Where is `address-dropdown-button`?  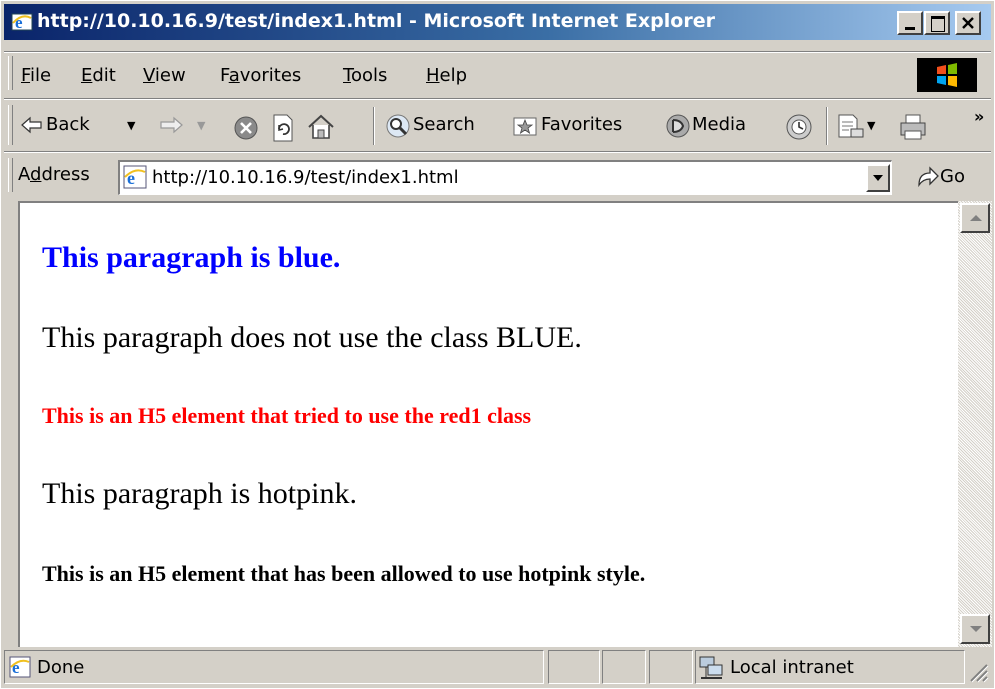 address-dropdown-button is located at coordinates (878, 178).